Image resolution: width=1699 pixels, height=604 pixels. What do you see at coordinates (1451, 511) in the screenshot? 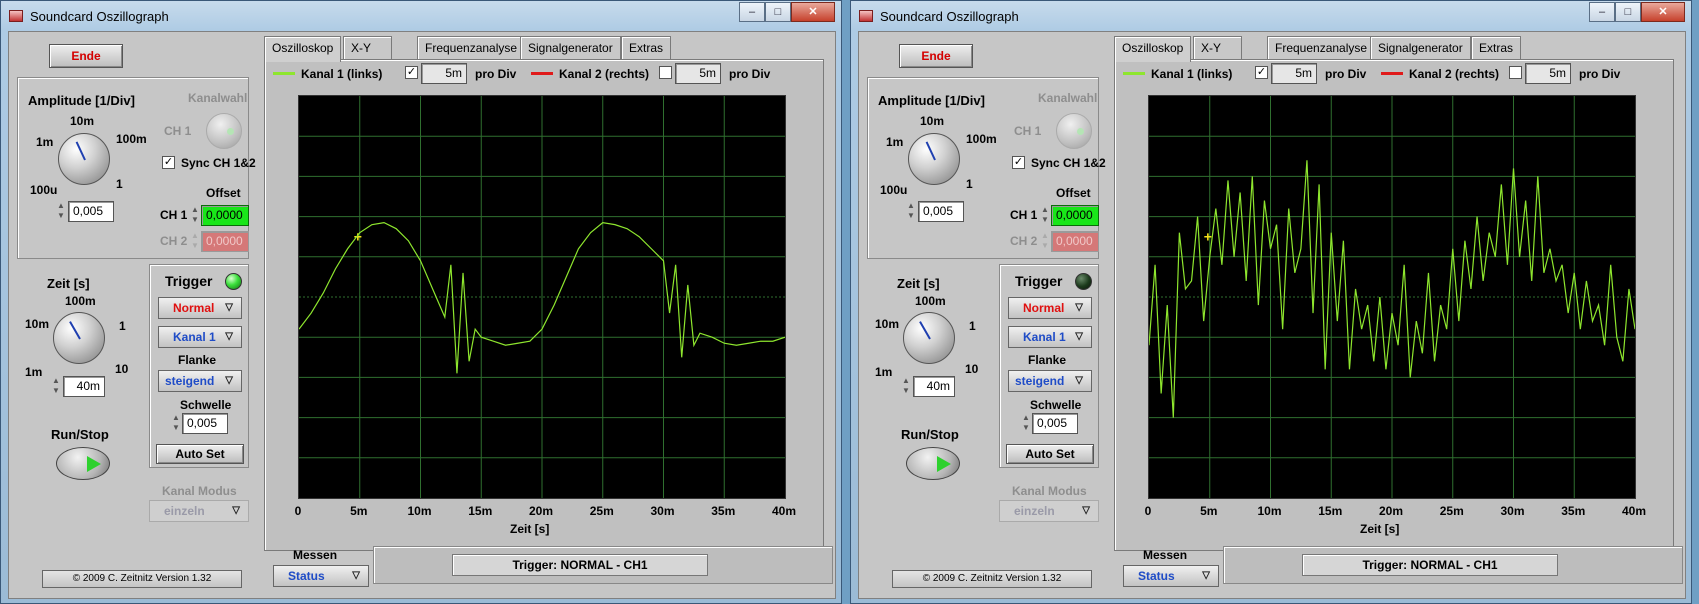
I see `x-tick-label: 25m` at bounding box center [1451, 511].